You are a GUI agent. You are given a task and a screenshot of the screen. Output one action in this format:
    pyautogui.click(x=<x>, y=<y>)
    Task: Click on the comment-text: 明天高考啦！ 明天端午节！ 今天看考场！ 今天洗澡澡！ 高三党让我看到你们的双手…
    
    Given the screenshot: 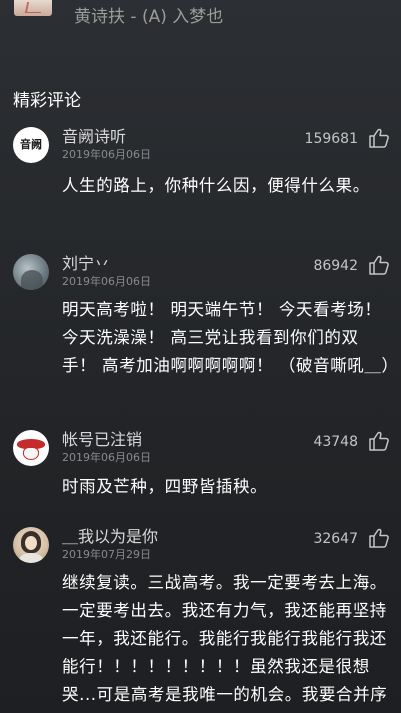 What is the action you would take?
    pyautogui.click(x=230, y=337)
    